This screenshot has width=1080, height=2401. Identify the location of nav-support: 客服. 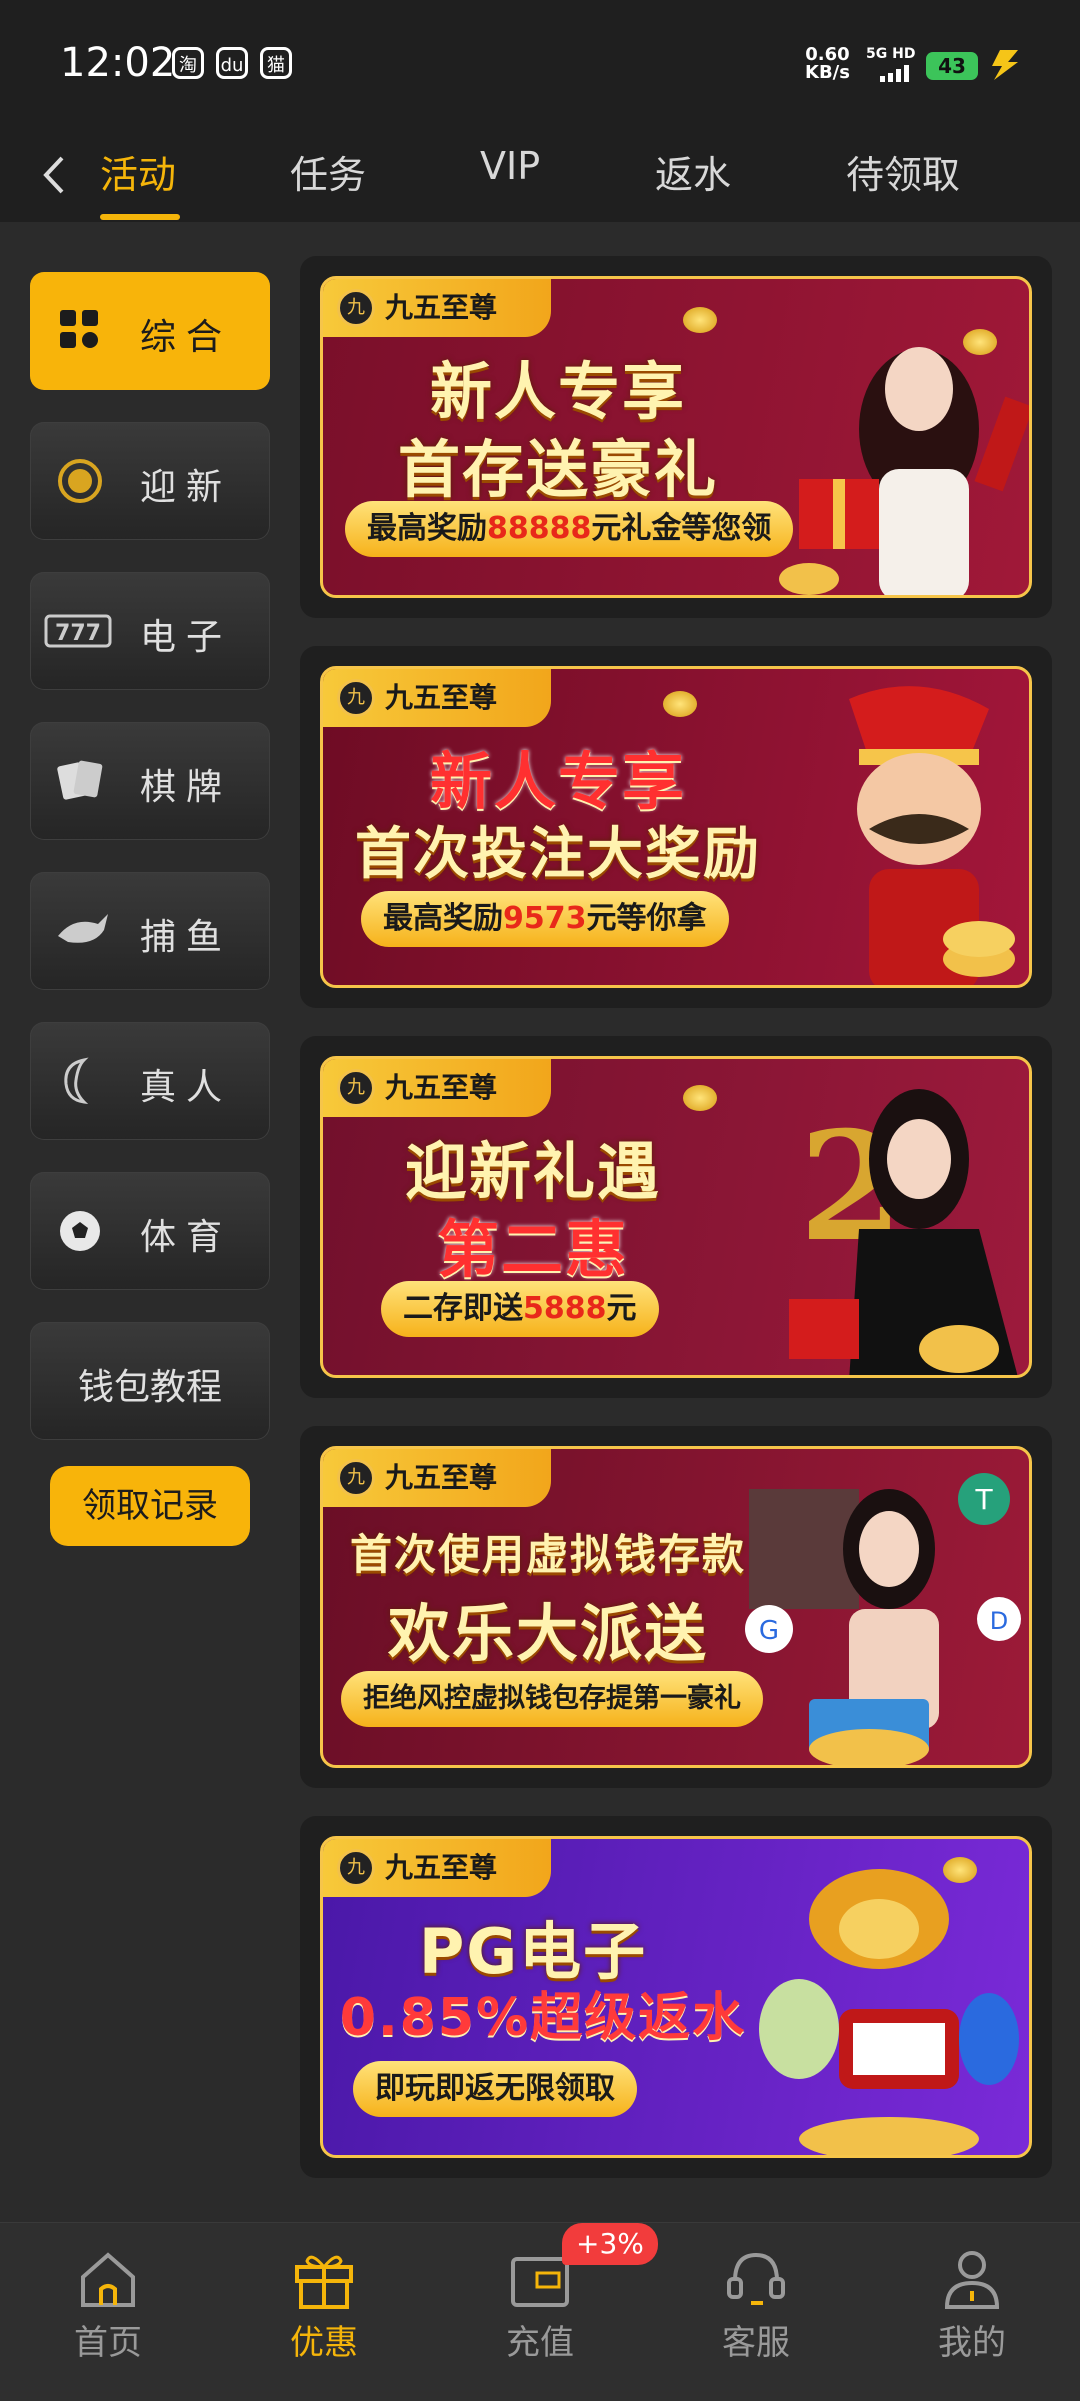
(756, 2304).